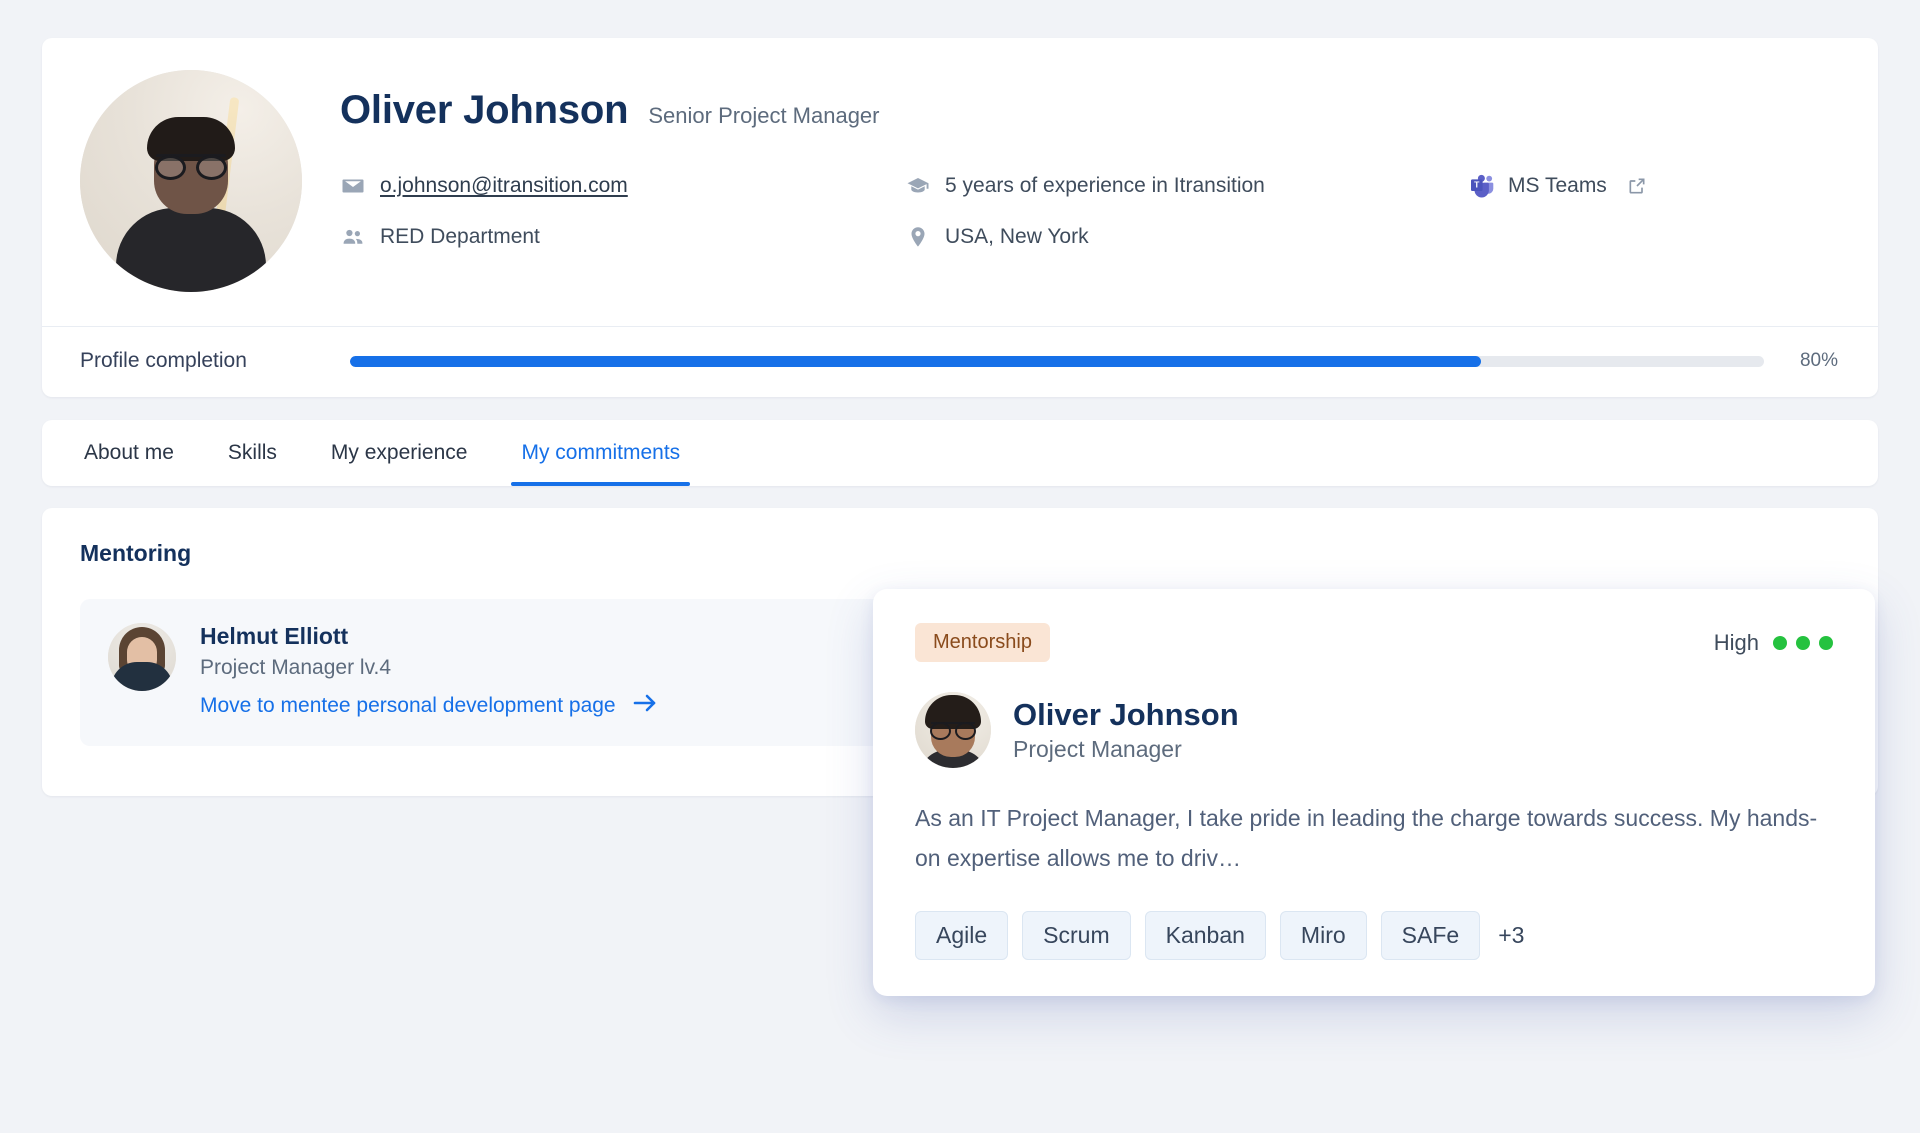 This screenshot has height=1133, width=1920. What do you see at coordinates (1509, 935) in the screenshot?
I see `skill-tags-more-count: +3` at bounding box center [1509, 935].